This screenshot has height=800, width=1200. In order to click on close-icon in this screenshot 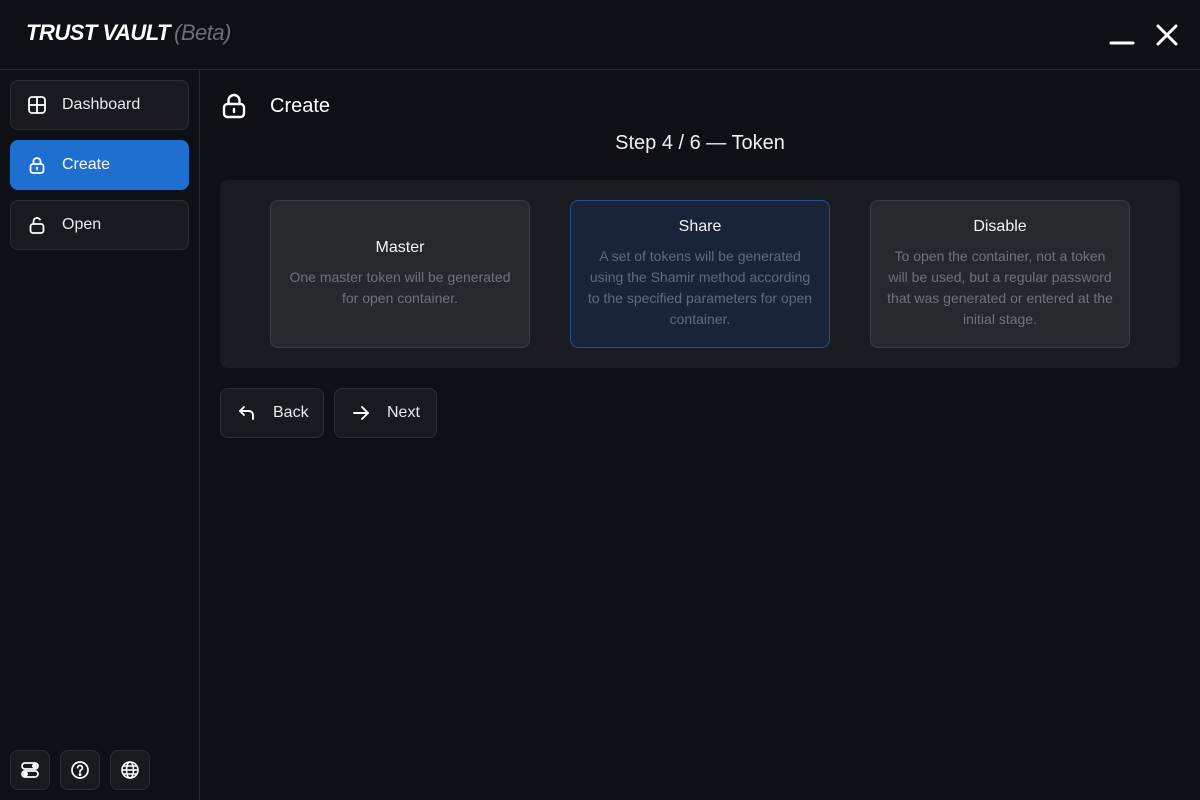, I will do `click(1167, 35)`.